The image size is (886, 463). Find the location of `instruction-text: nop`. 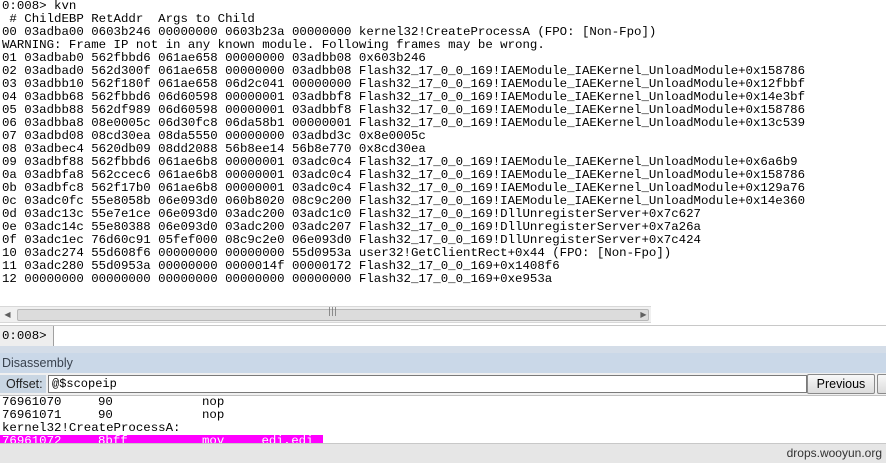

instruction-text: nop is located at coordinates (213, 415).